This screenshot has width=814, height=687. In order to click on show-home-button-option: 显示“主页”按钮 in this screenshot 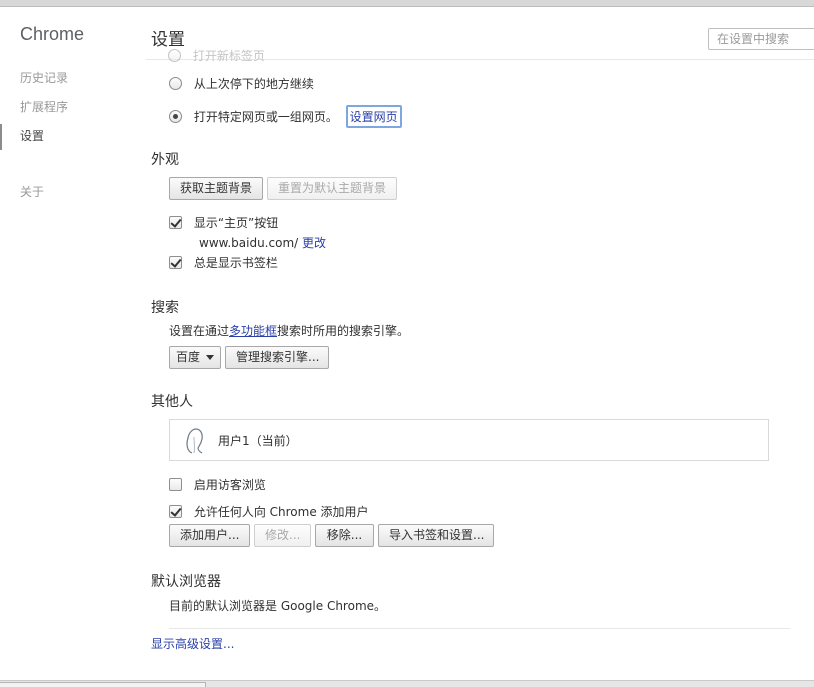, I will do `click(223, 222)`.